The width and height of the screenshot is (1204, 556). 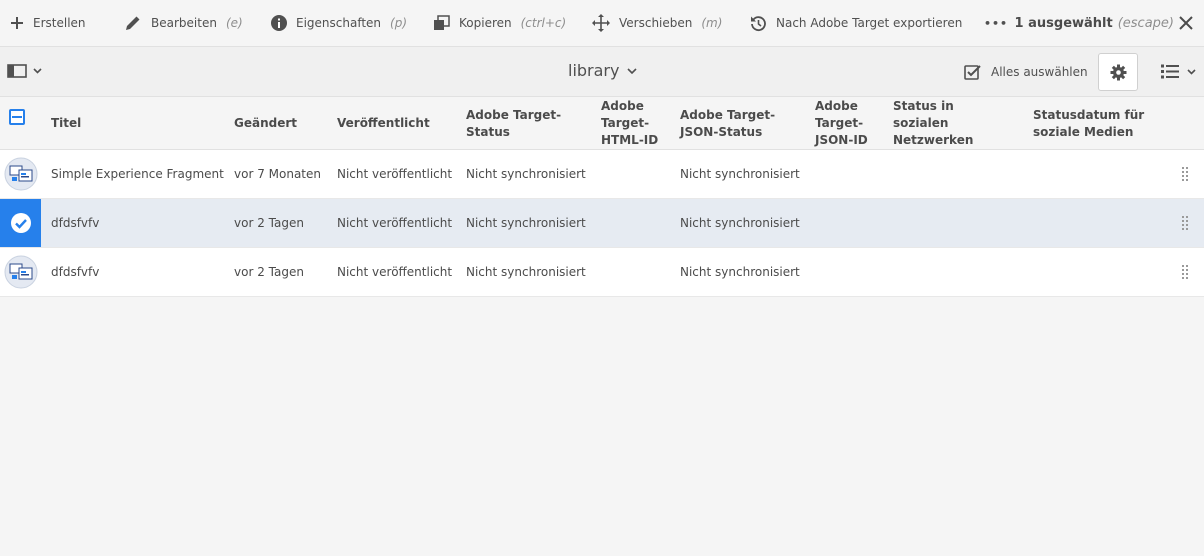 What do you see at coordinates (485, 23) in the screenshot?
I see `copy-label: Kopieren` at bounding box center [485, 23].